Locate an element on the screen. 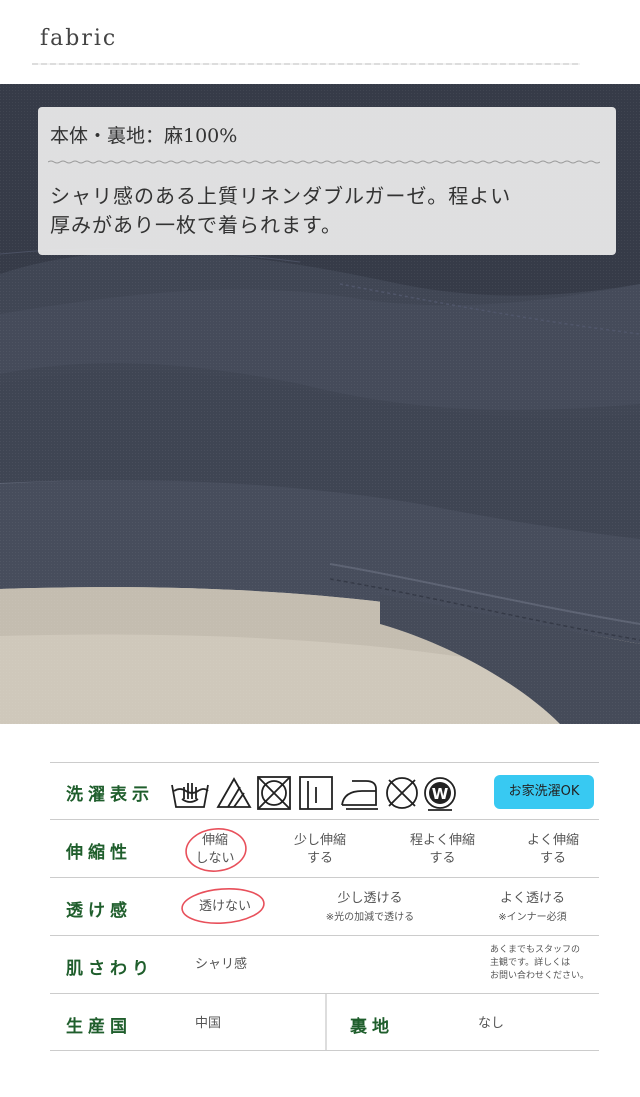 Image resolution: width=640 pixels, height=1097 pixels. stretch-option-slight: 少し伸縮 する is located at coordinates (320, 850).